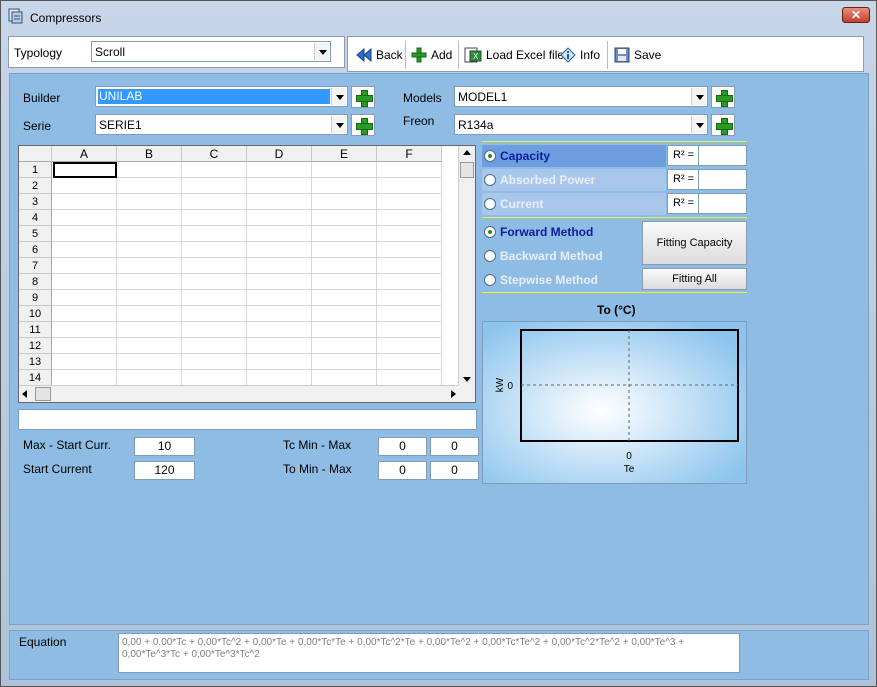 The width and height of the screenshot is (877, 687). What do you see at coordinates (149, 154) in the screenshot?
I see `column-header: B` at bounding box center [149, 154].